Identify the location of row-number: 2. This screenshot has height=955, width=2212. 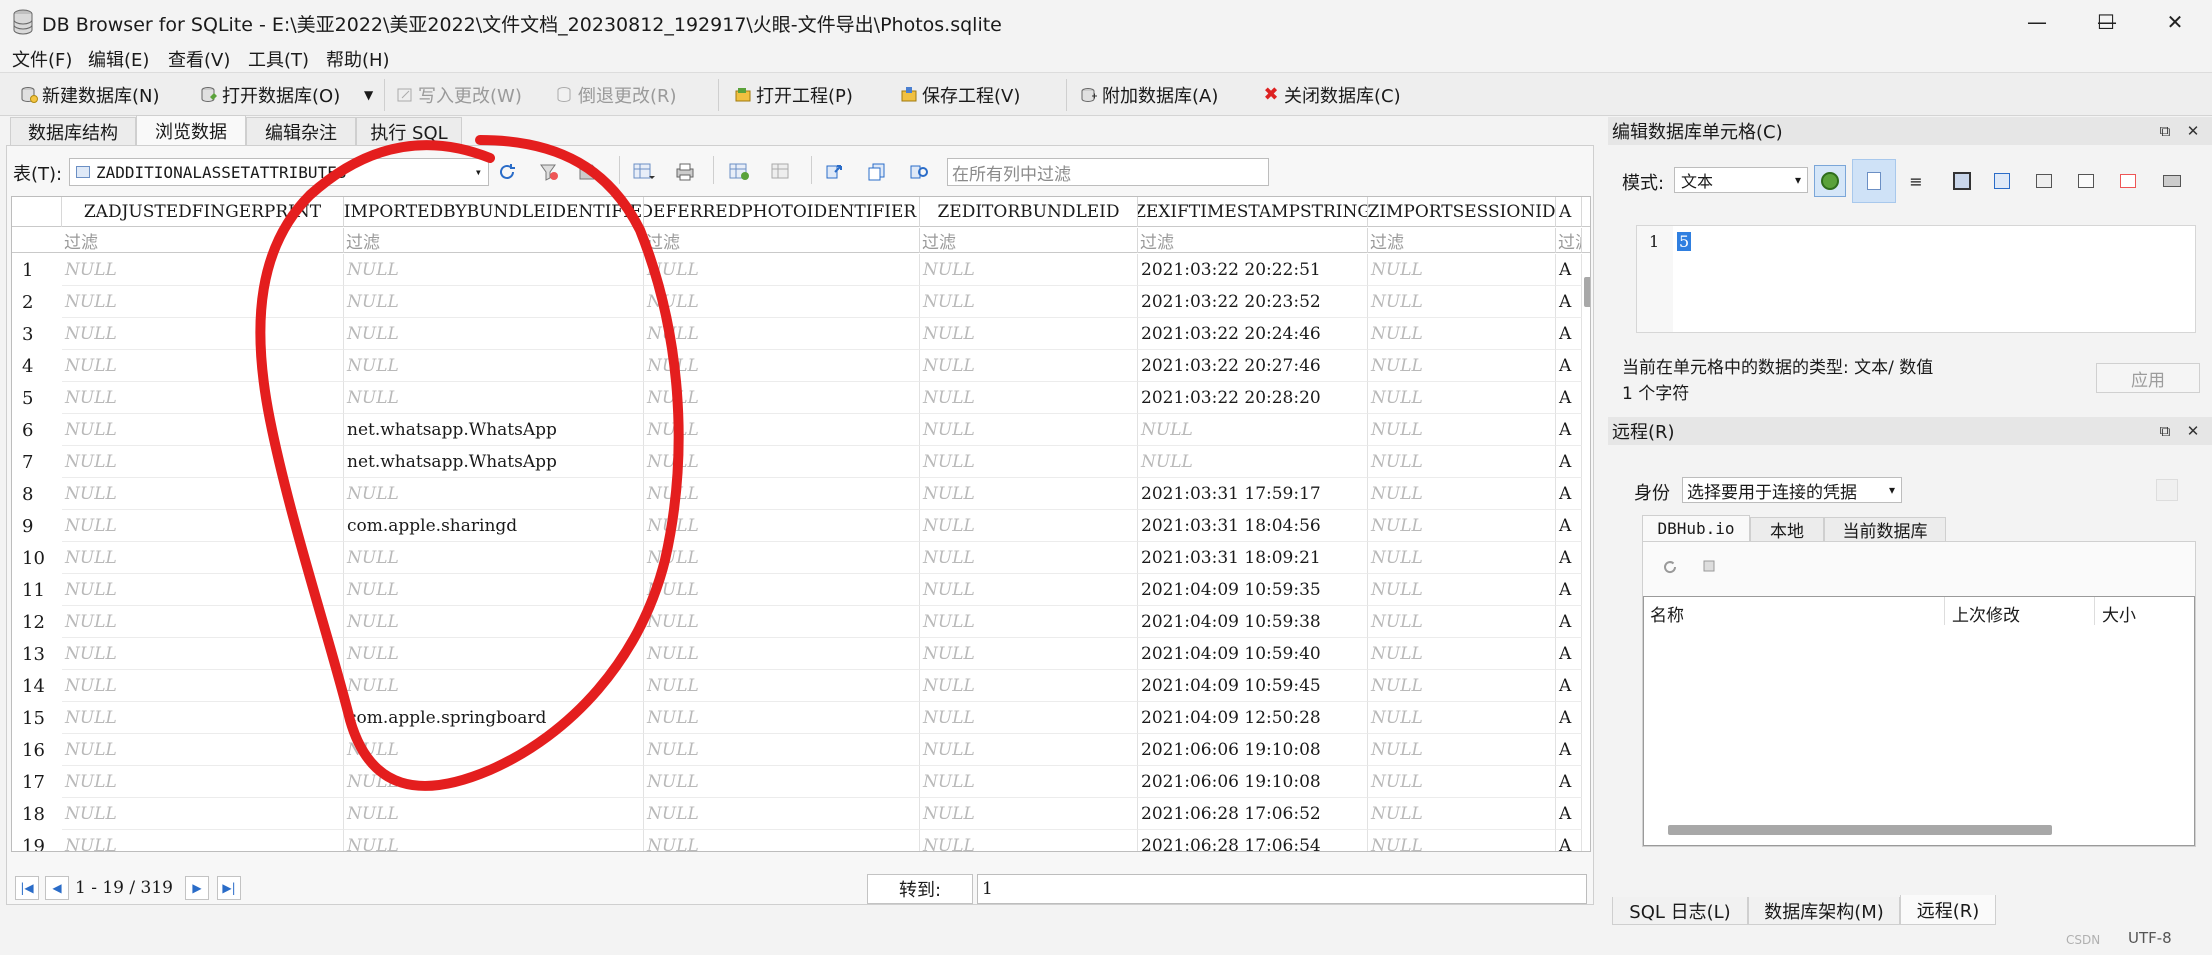
(37, 302).